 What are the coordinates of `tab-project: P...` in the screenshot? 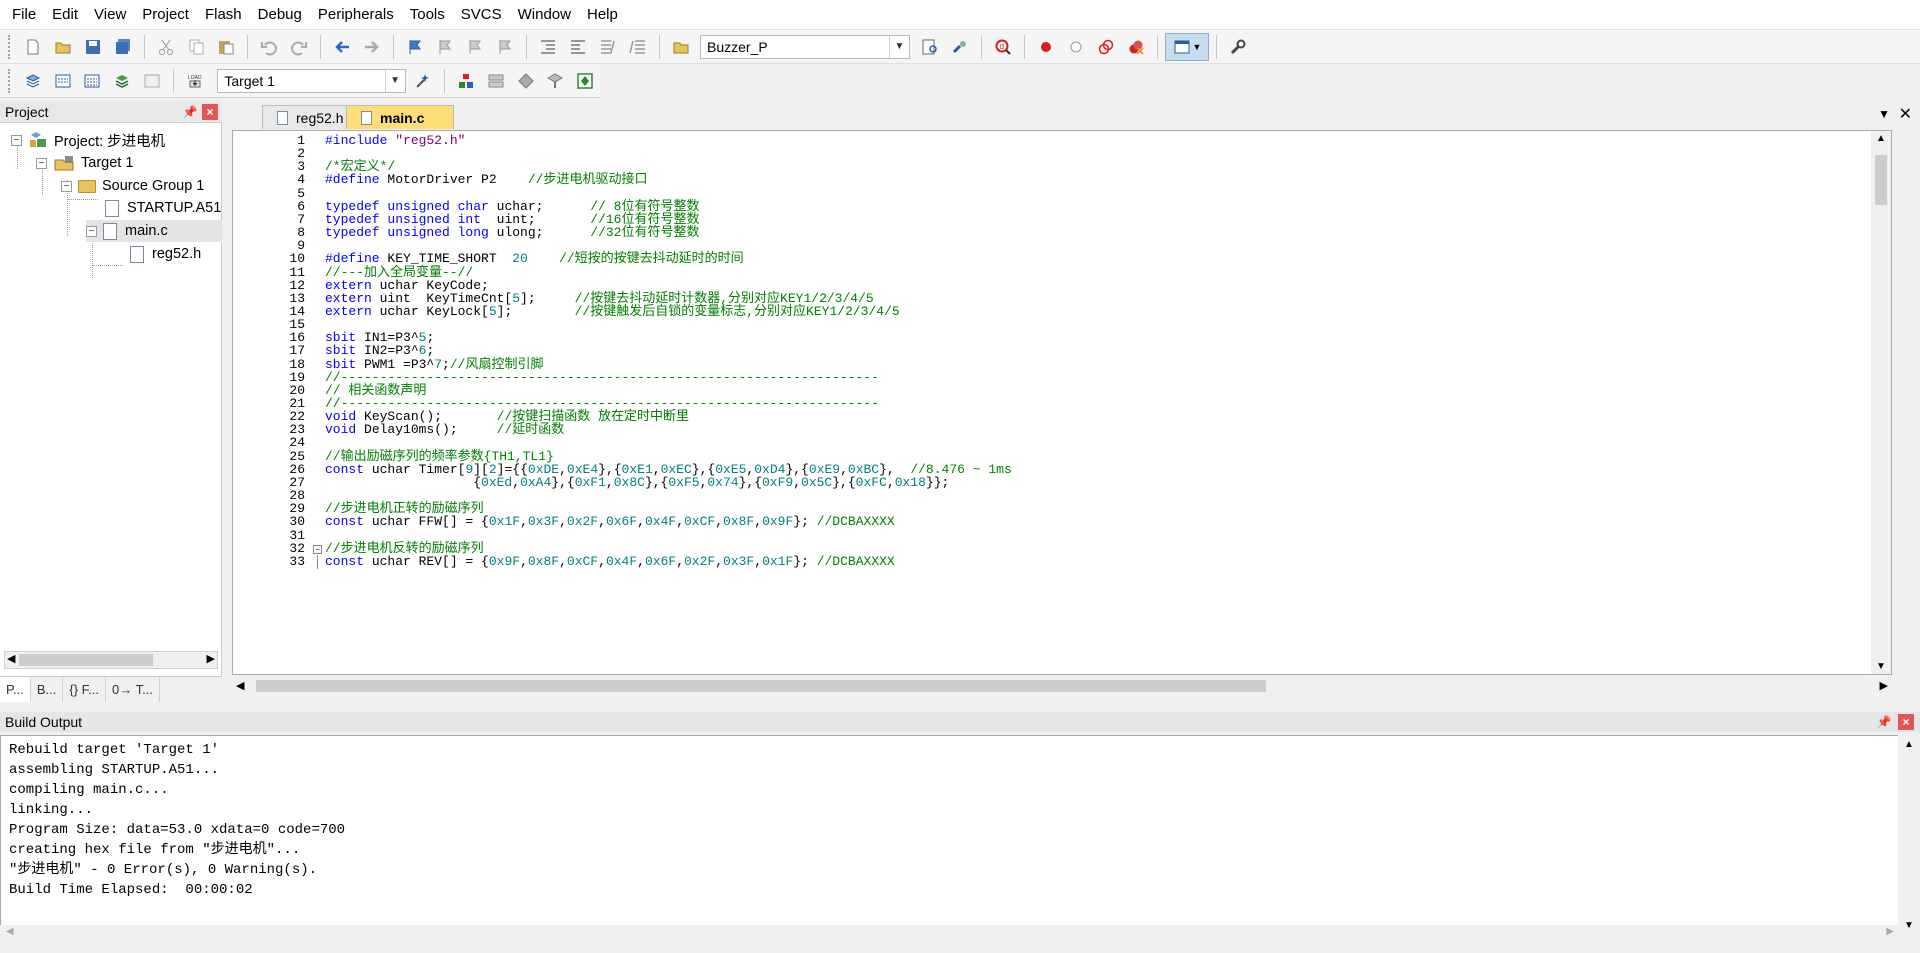 It's located at (15, 689).